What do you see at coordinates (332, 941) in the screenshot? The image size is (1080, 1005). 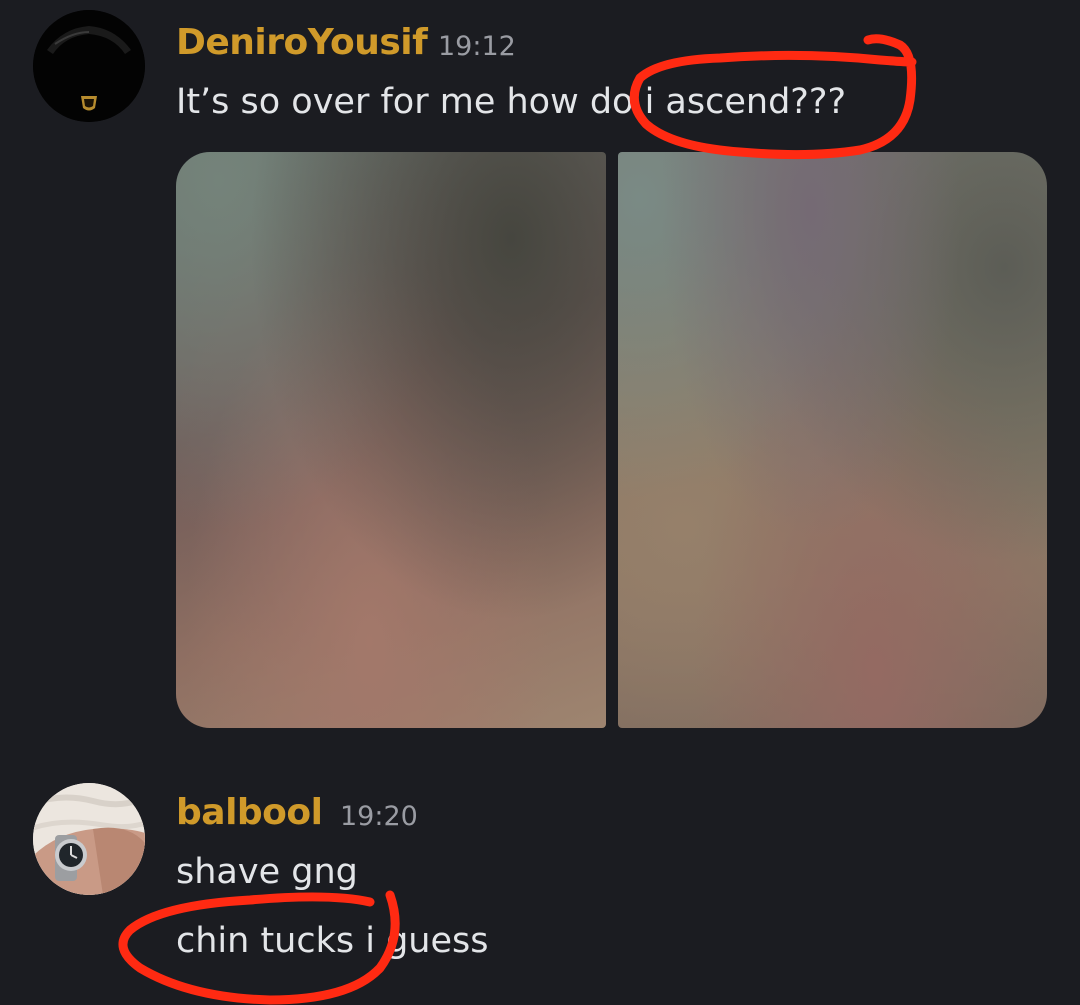 I see `message-text: chin tucks i guess` at bounding box center [332, 941].